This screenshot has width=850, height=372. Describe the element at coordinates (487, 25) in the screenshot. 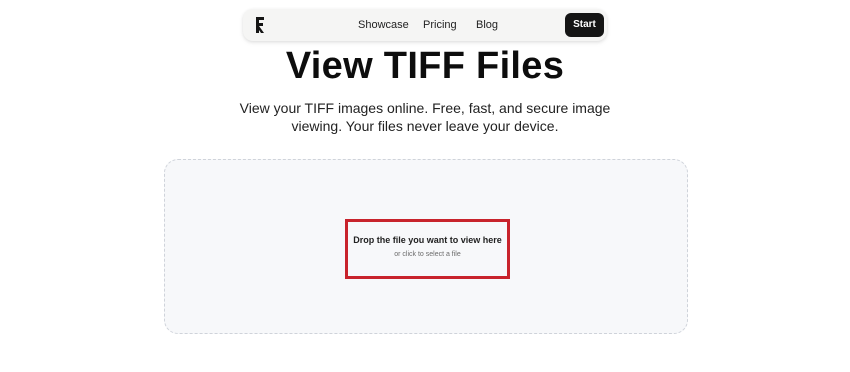

I see `nav-link-blog: Blog` at that location.